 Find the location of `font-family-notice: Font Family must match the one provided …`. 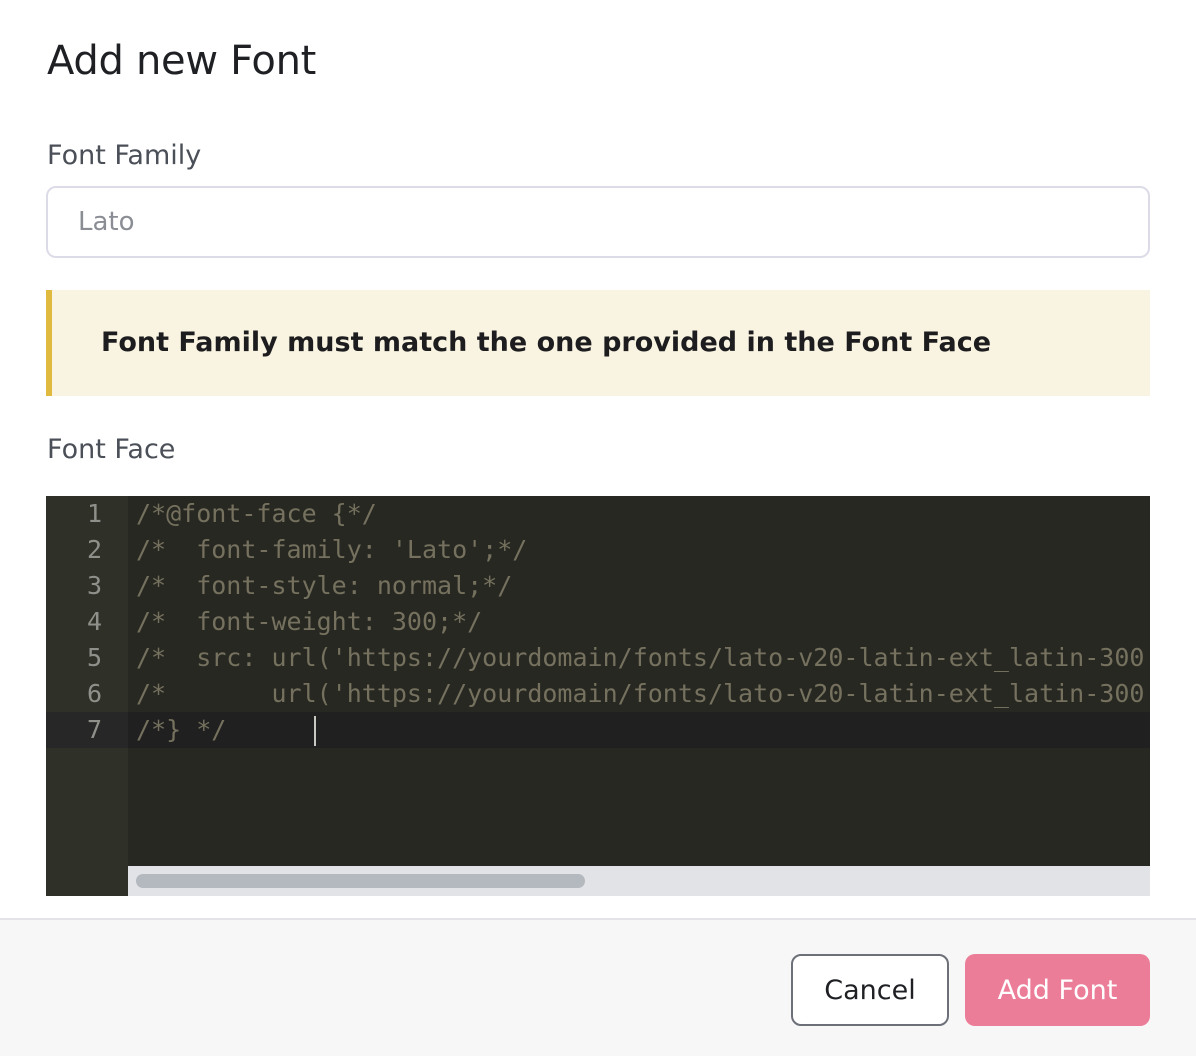

font-family-notice: Font Family must match the one provided … is located at coordinates (598, 343).